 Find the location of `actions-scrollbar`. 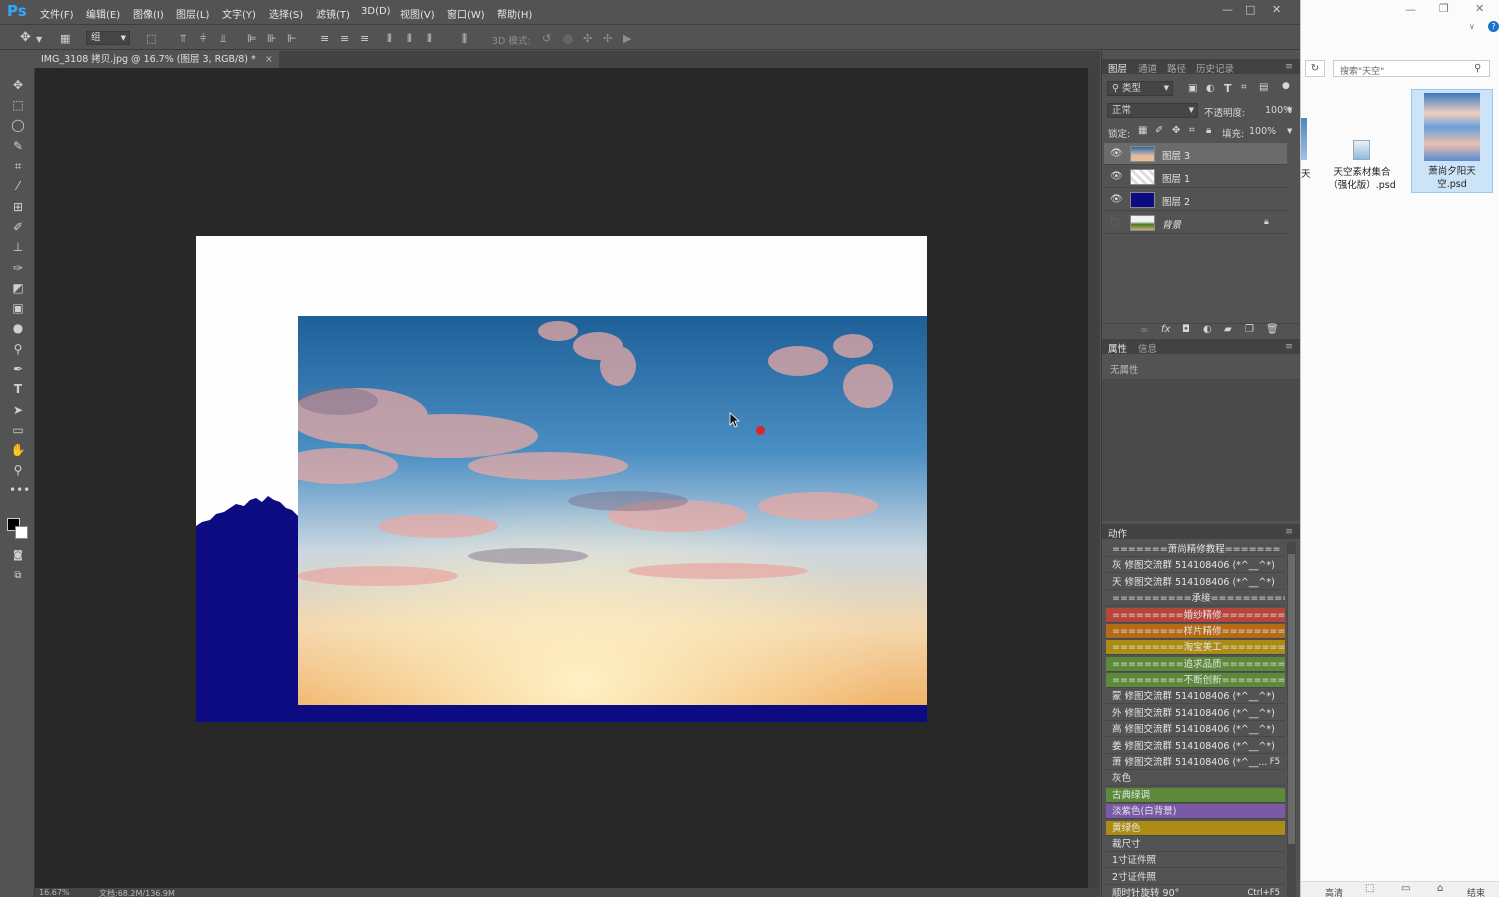

actions-scrollbar is located at coordinates (1291, 719).